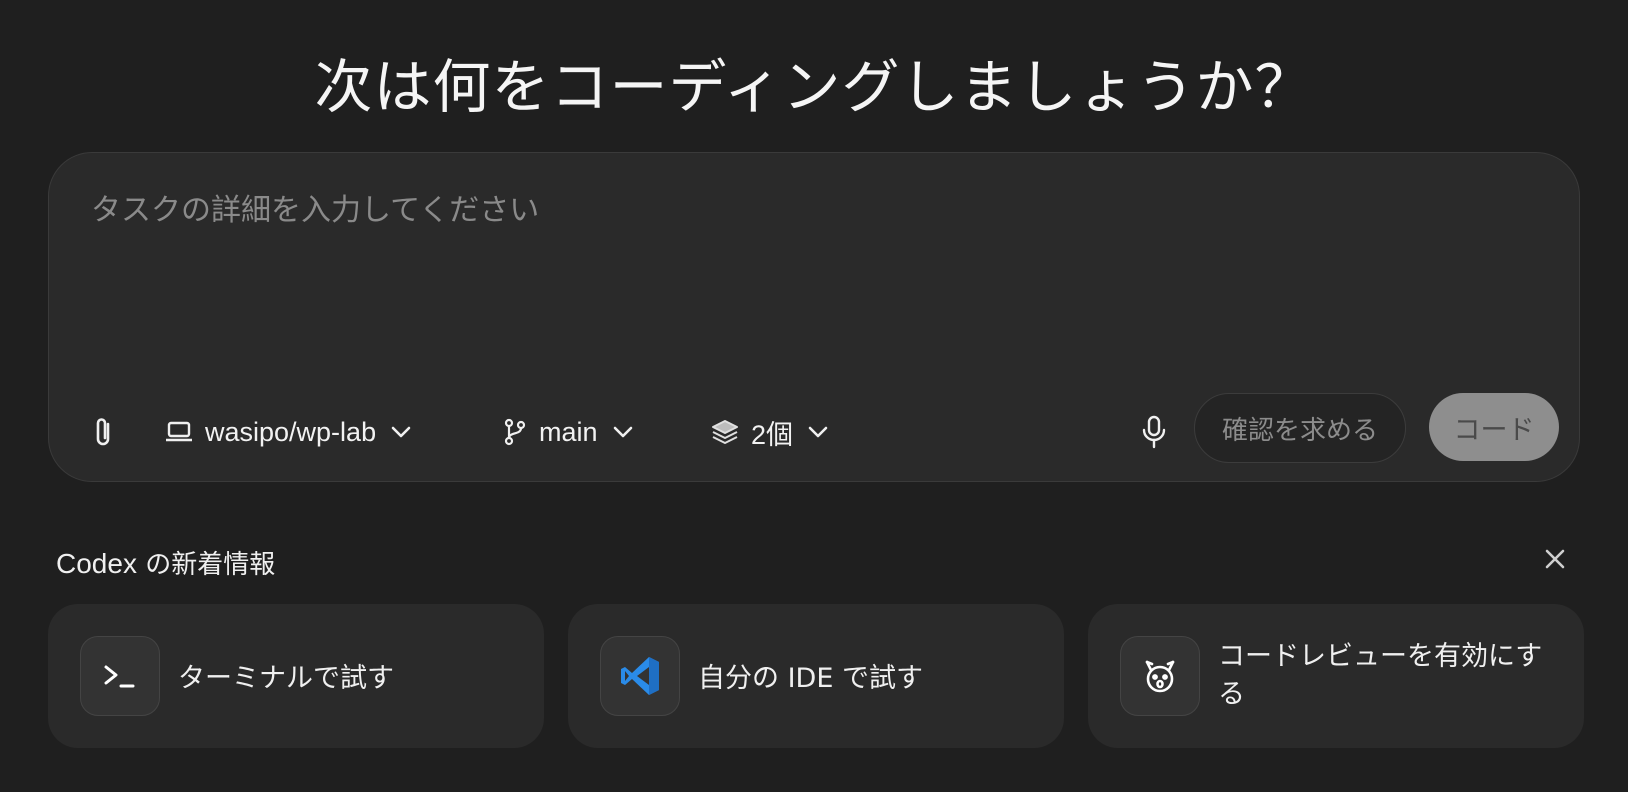 The image size is (1628, 792). I want to click on ask-button: 確認を求める, so click(1300, 428).